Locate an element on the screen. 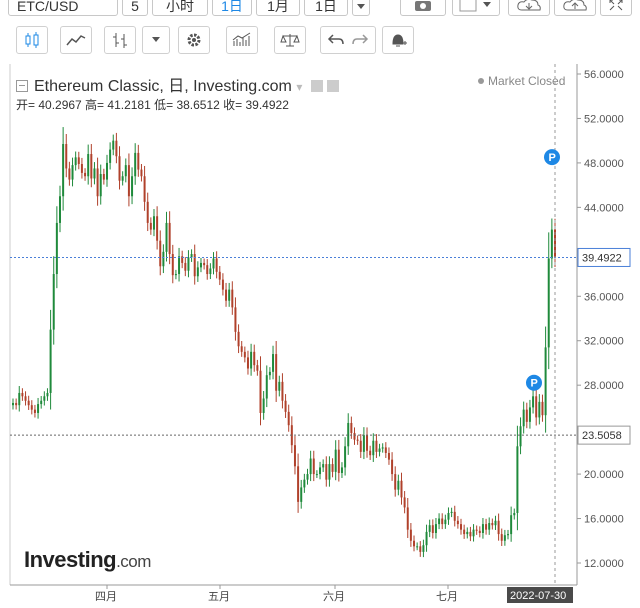  y-tick-label: 20.0000 is located at coordinates (604, 475).